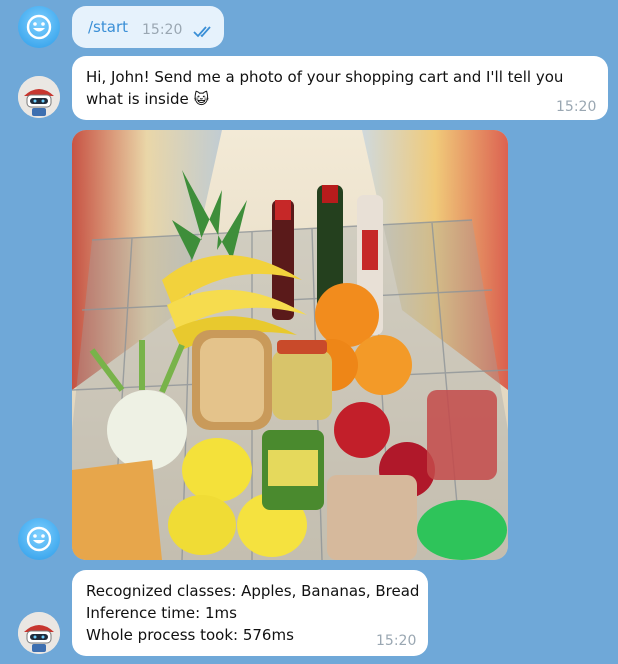  I want to click on result-line-process: Whole process took: 576ms, so click(190, 635).